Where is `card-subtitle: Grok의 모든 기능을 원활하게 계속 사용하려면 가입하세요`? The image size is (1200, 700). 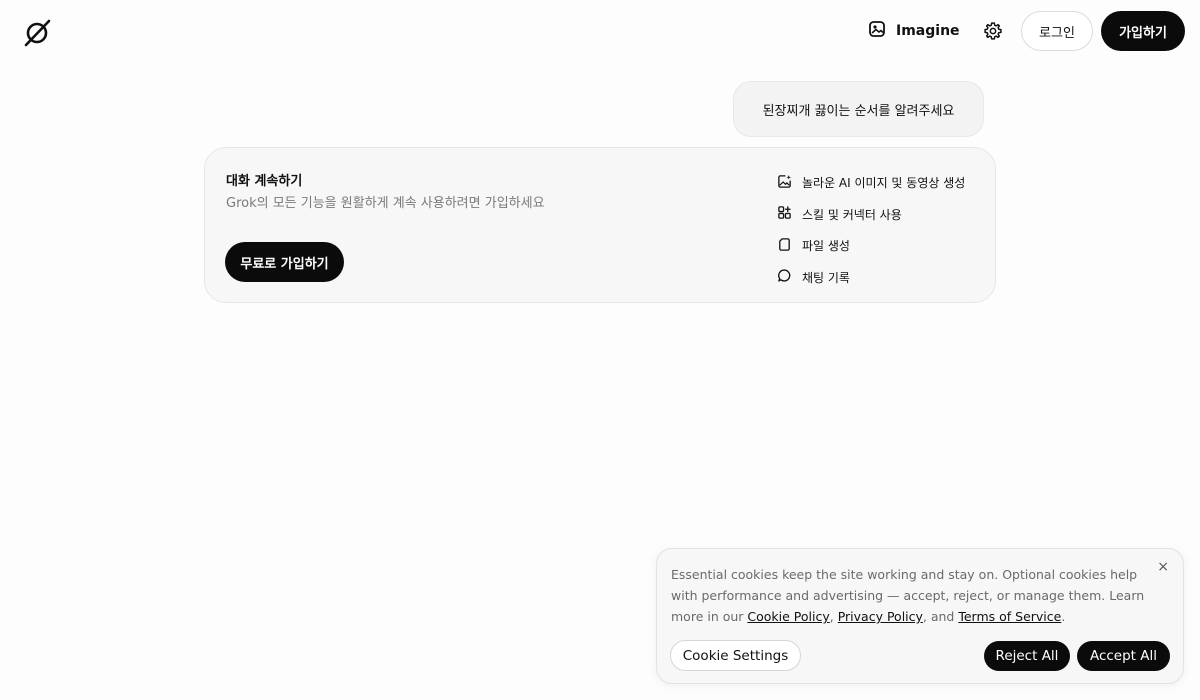
card-subtitle: Grok의 모든 기능을 원활하게 계속 사용하려면 가입하세요 is located at coordinates (385, 203).